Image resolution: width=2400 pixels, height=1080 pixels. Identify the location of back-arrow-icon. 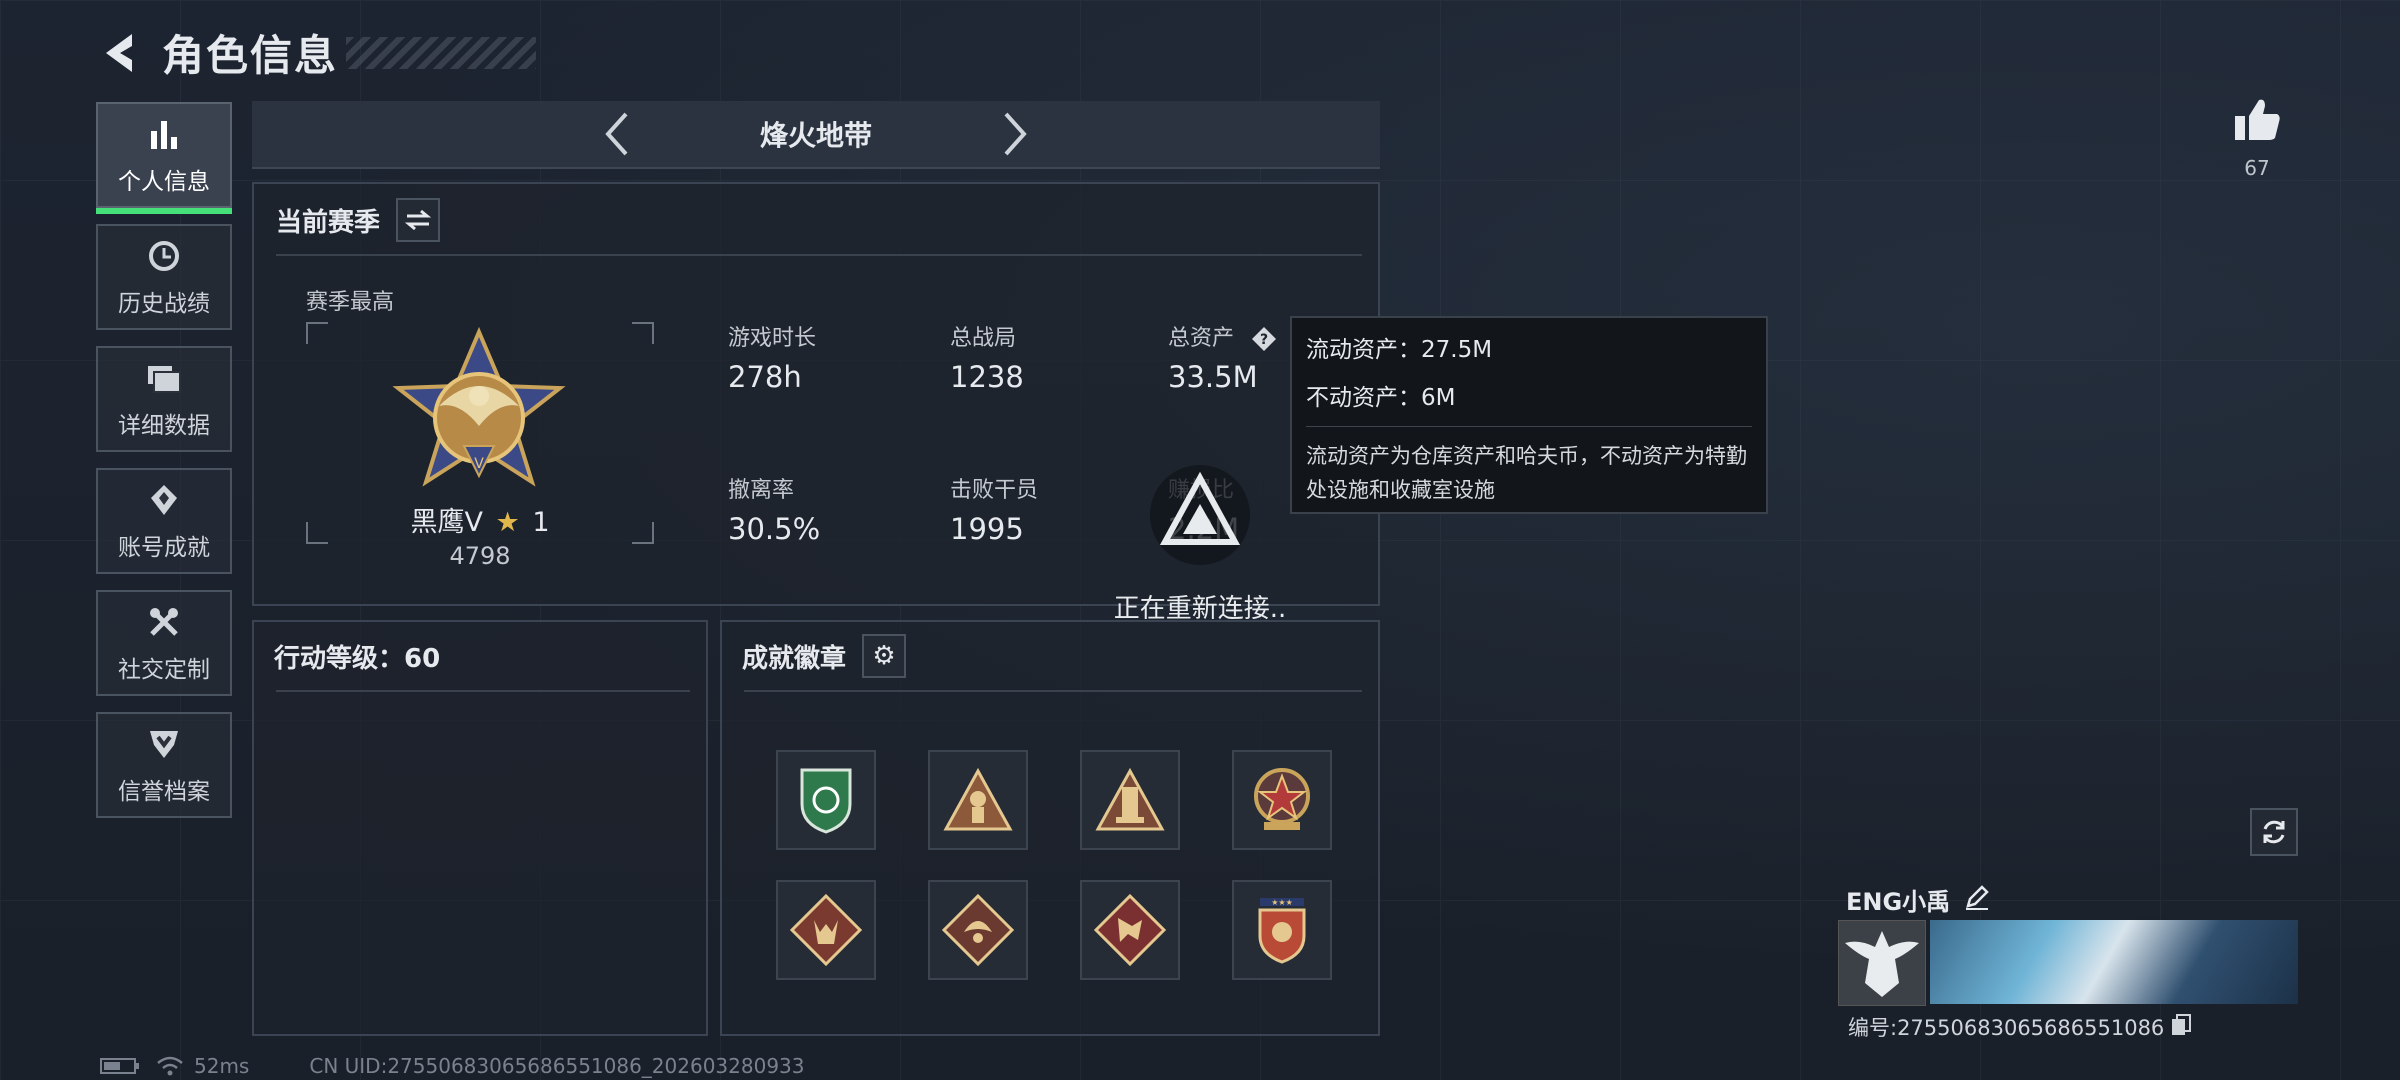
(119, 52).